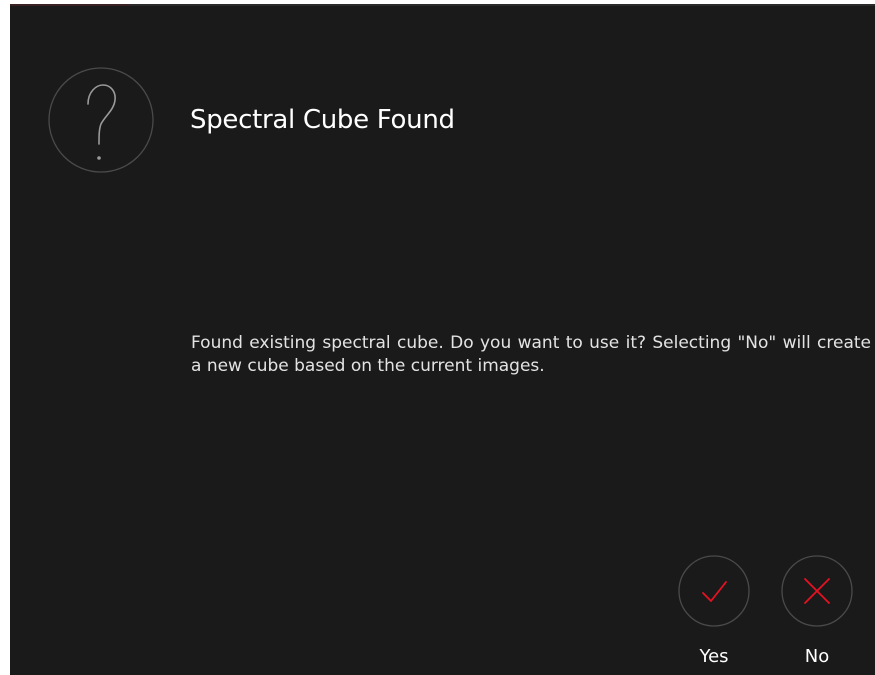  What do you see at coordinates (70, 5) in the screenshot?
I see `dialog-top-accent` at bounding box center [70, 5].